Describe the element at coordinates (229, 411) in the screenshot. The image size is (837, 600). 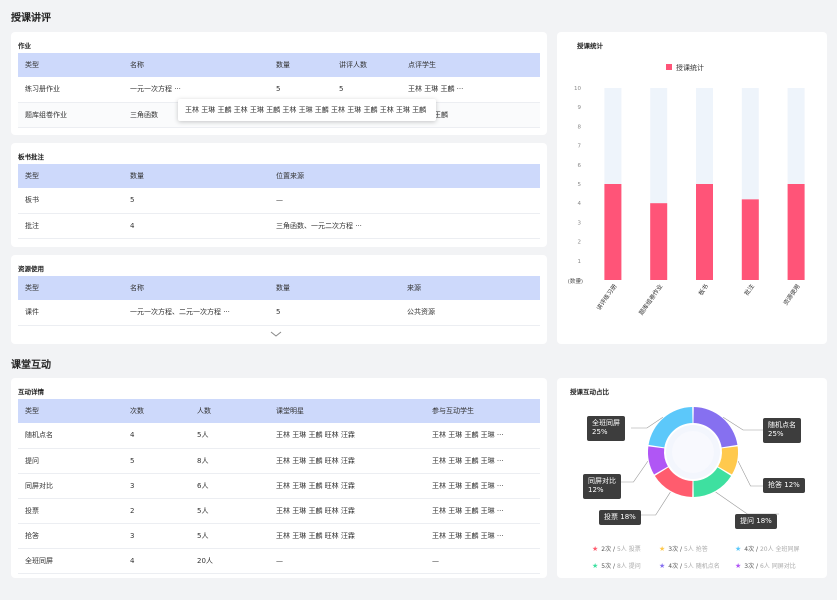
I see `column-header: 人数` at that location.